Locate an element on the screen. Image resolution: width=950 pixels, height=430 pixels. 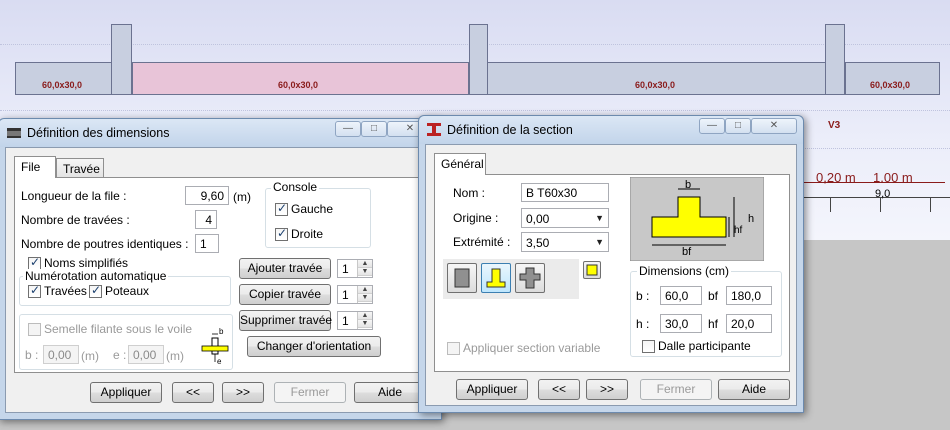
longueur-unit: (m) is located at coordinates (242, 197).